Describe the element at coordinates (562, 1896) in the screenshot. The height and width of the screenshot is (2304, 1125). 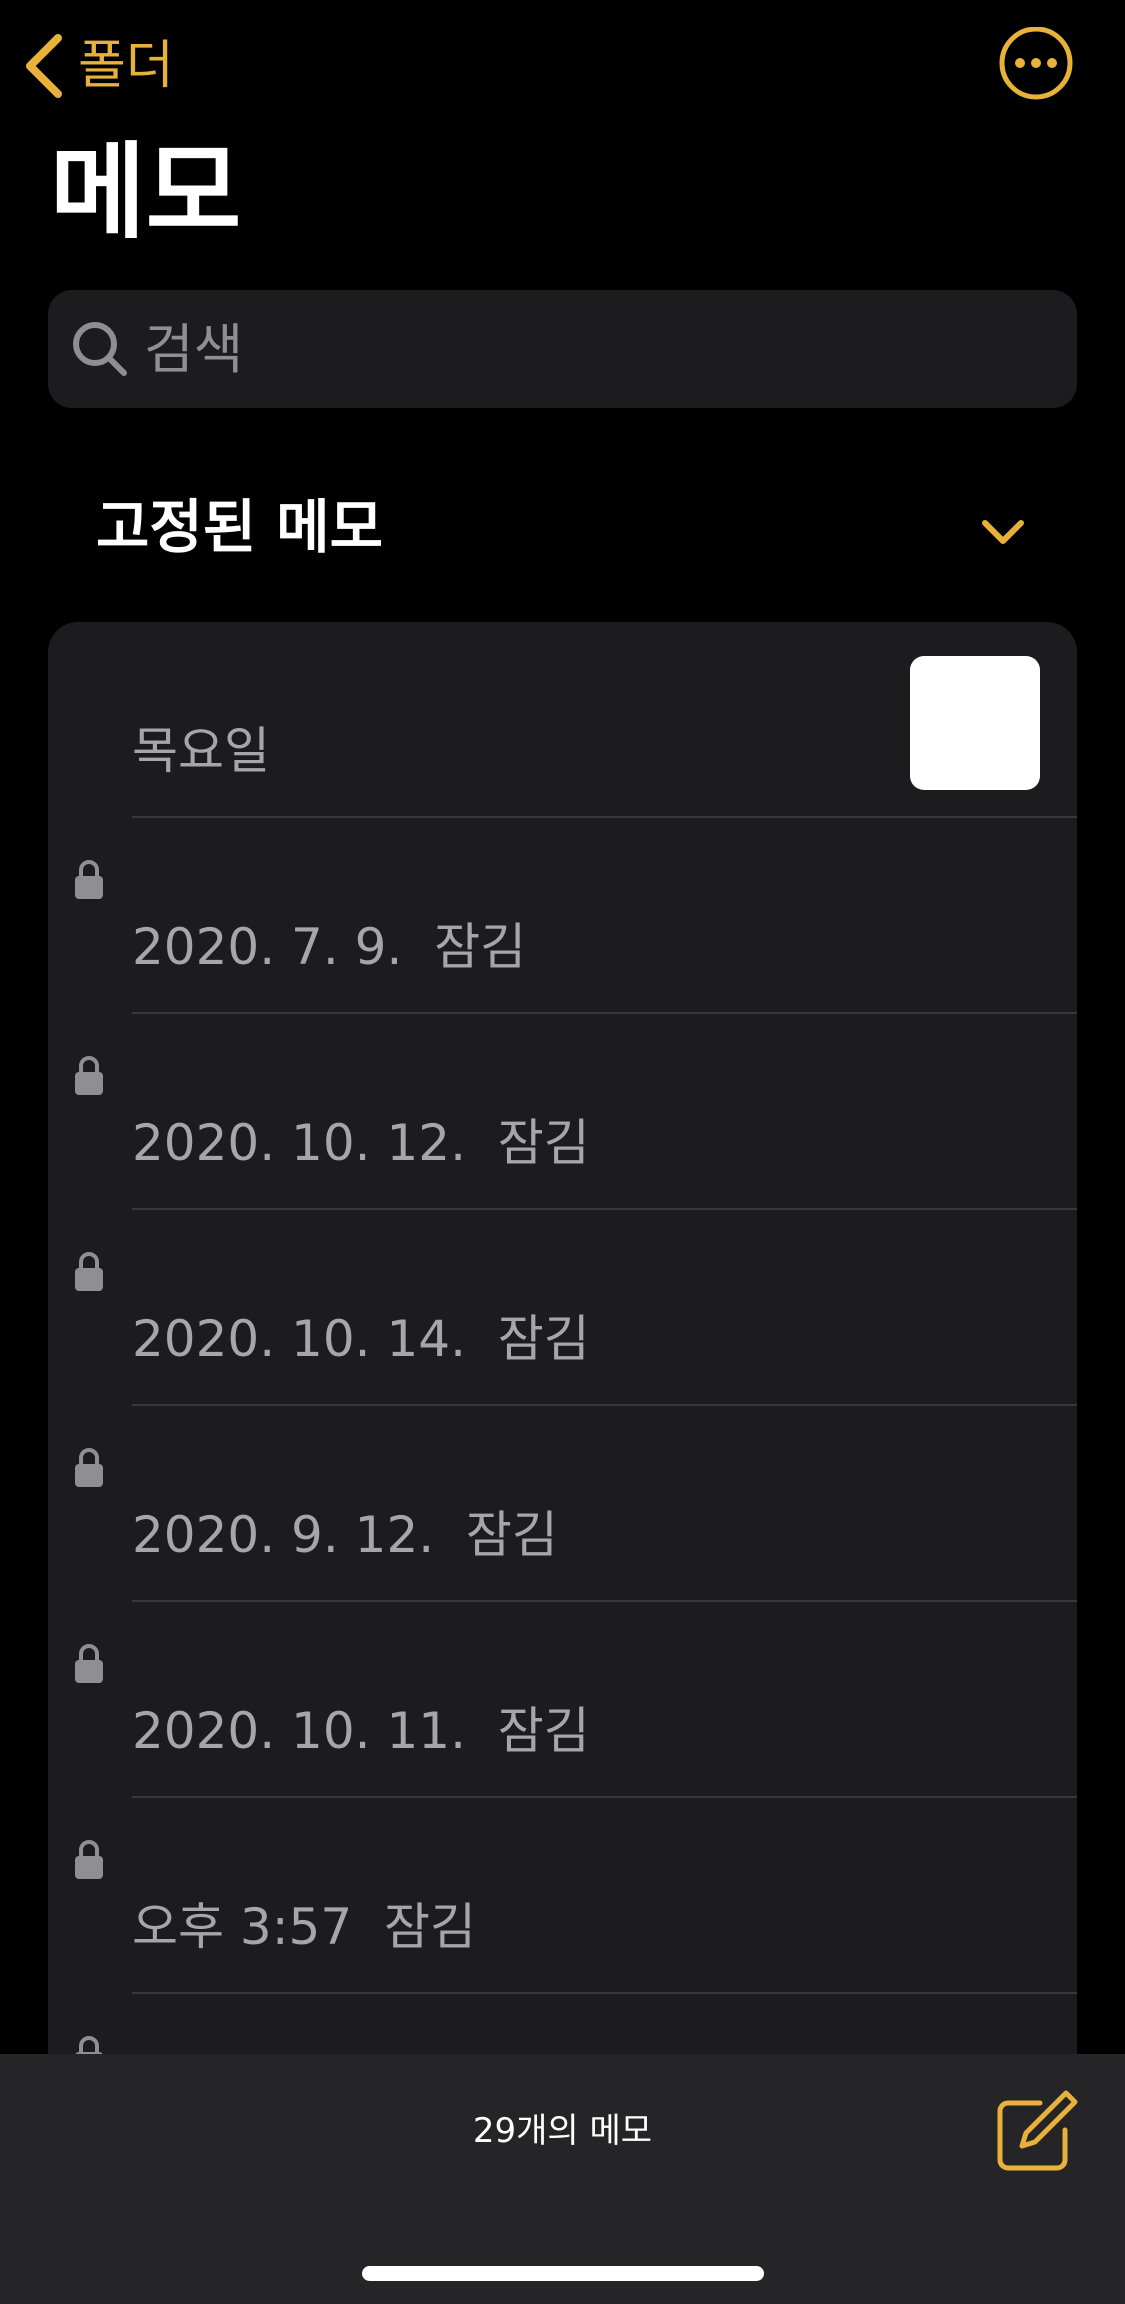
I see `note-row: 오후 3:57 잠김` at that location.